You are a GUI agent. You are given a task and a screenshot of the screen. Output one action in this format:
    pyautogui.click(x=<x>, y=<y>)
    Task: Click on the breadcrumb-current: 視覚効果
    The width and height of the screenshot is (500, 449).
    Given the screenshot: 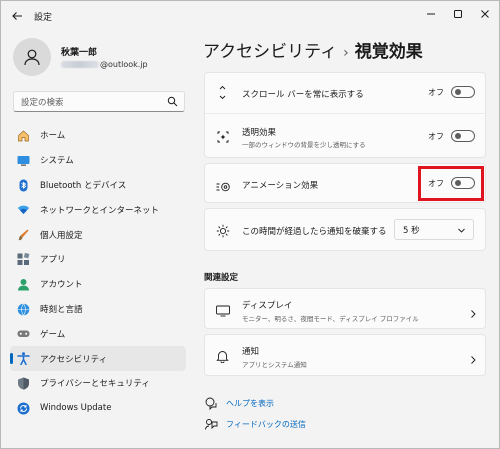 What is the action you would take?
    pyautogui.click(x=388, y=52)
    